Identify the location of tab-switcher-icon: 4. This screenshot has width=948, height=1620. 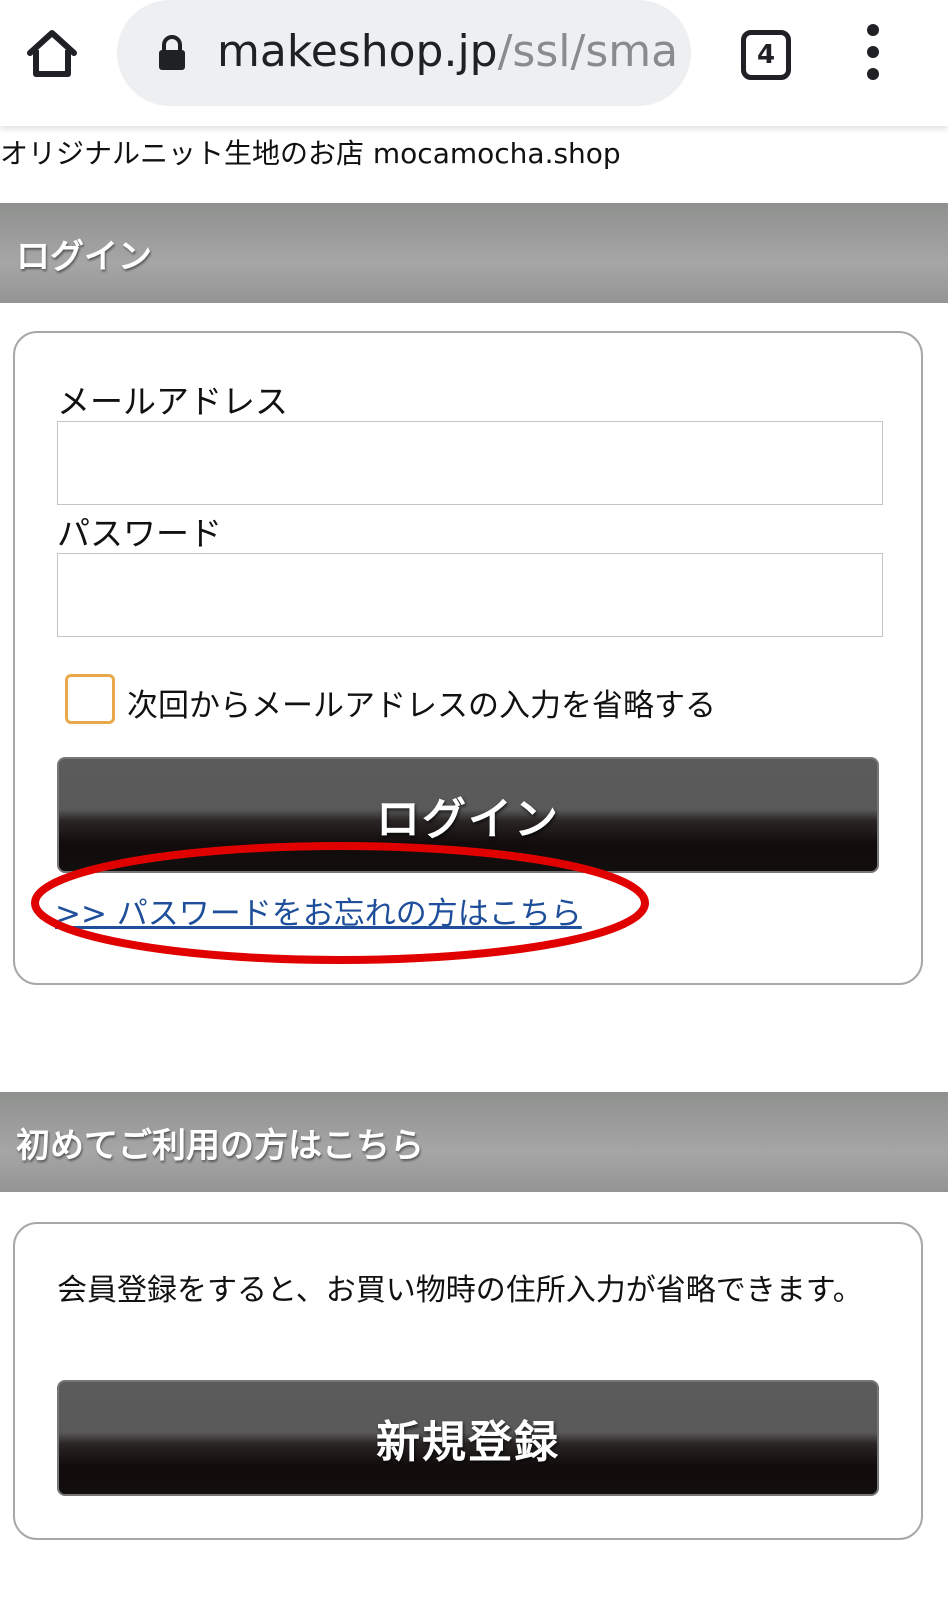
(766, 55).